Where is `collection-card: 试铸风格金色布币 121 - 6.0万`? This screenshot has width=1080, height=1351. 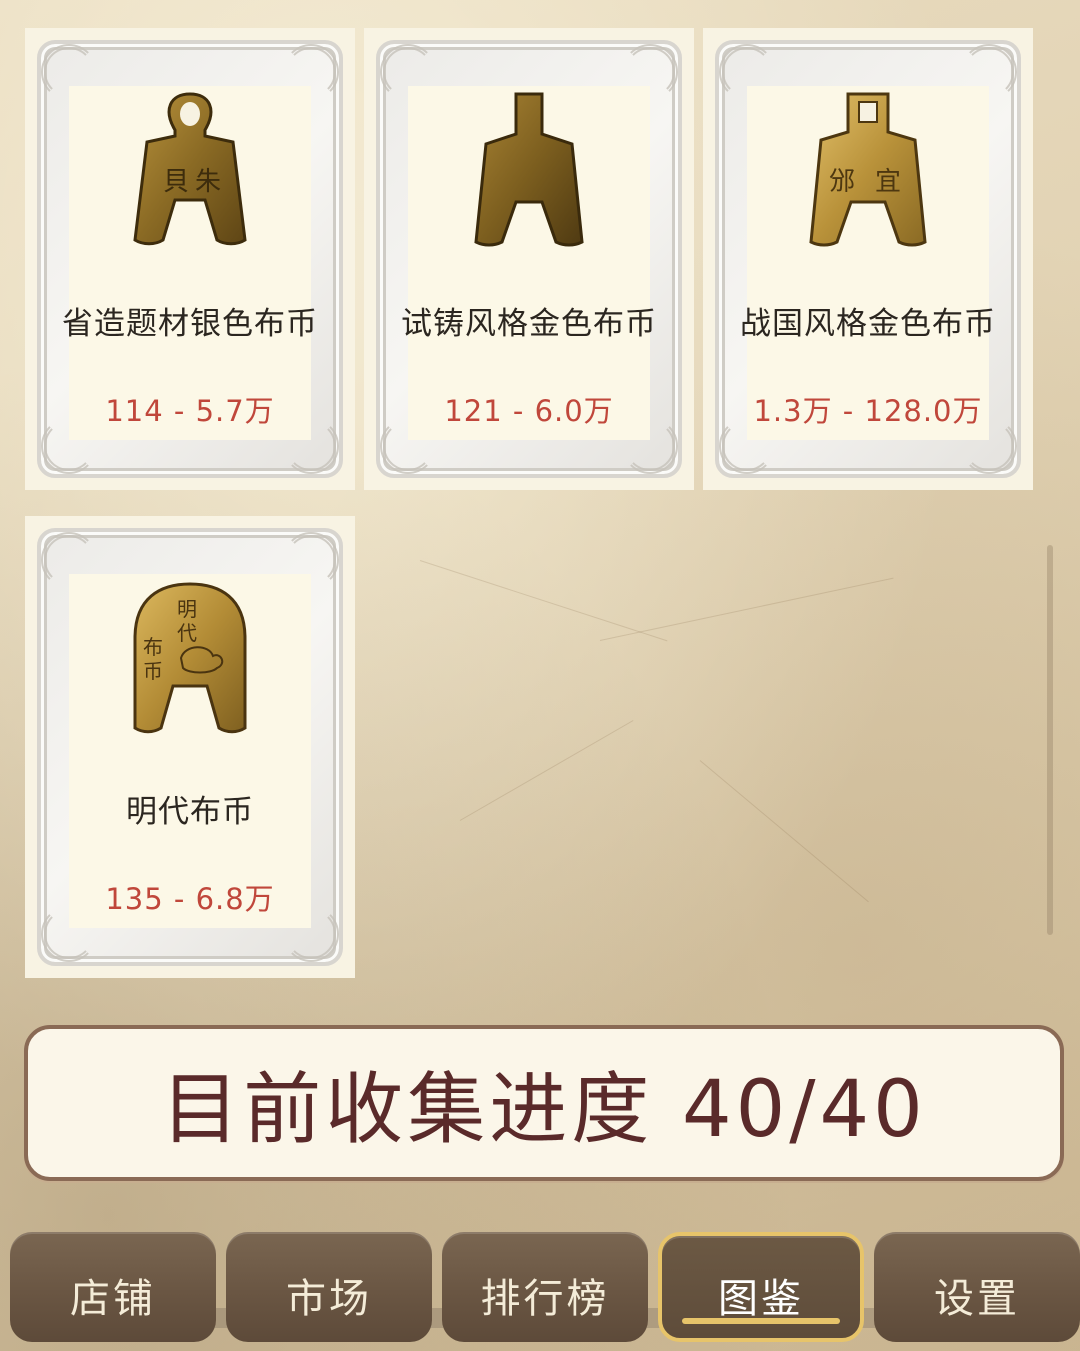
collection-card: 试铸风格金色布币 121 - 6.0万 is located at coordinates (529, 259).